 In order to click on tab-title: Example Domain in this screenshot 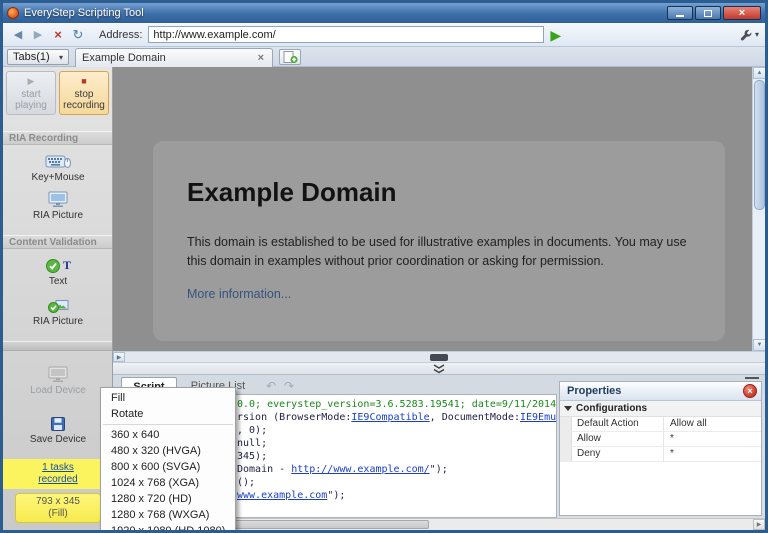, I will do `click(124, 58)`.